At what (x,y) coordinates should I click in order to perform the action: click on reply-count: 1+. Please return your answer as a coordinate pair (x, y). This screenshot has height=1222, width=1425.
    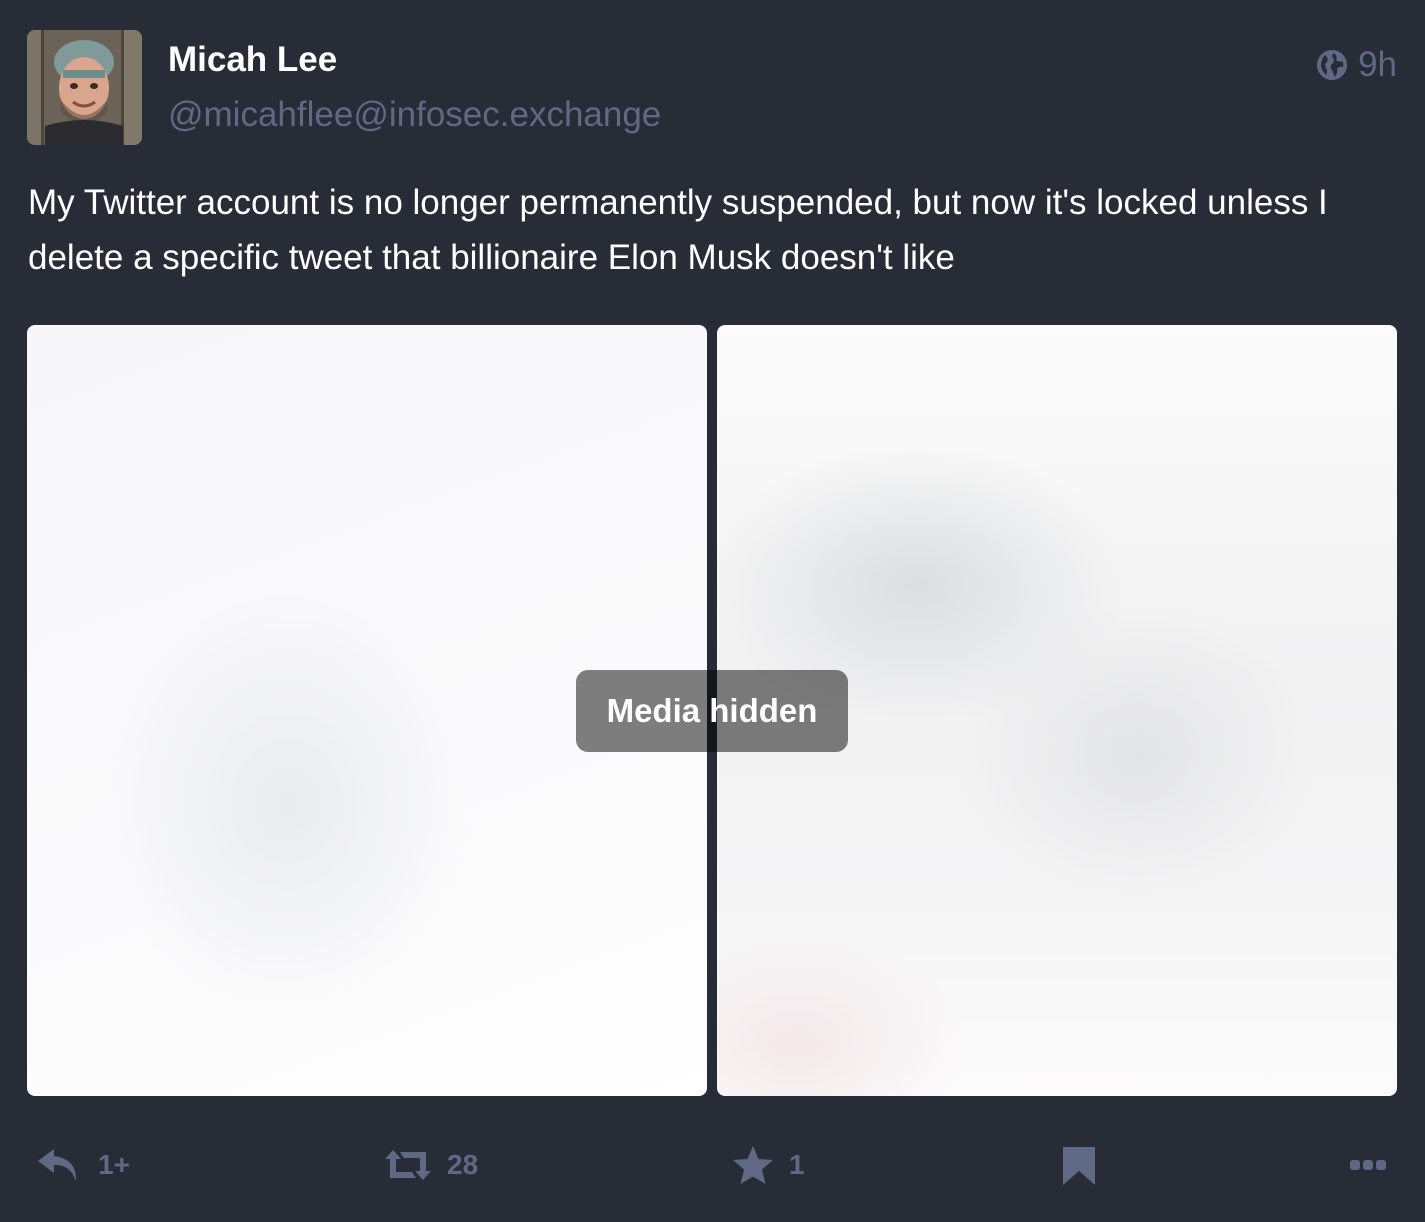
    Looking at the image, I should click on (114, 1164).